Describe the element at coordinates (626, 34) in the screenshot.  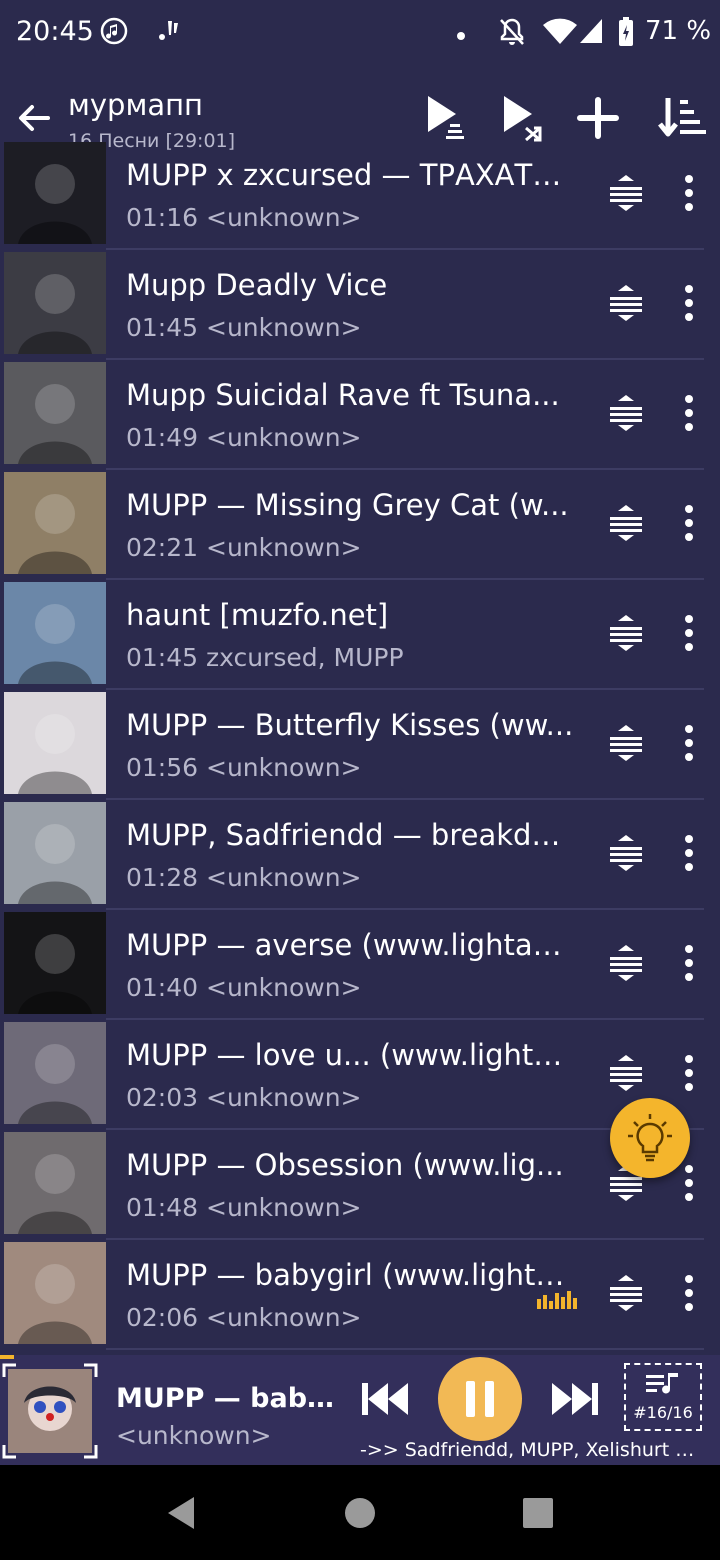
I see `battery-icon` at that location.